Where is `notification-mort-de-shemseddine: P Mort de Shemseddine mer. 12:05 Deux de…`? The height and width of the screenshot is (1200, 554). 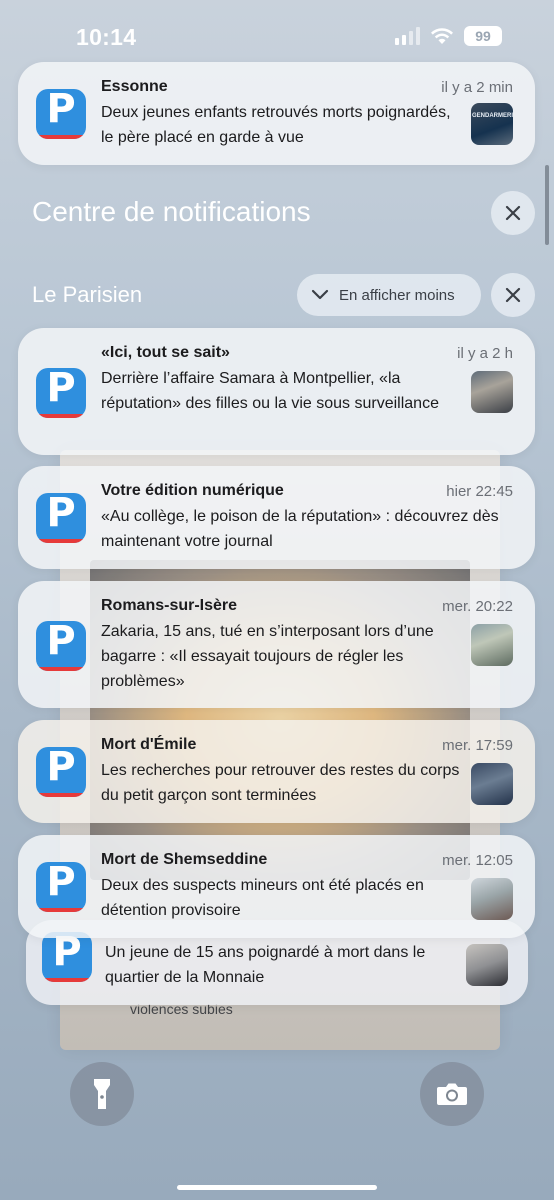
notification-mort-de-shemseddine: P Mort de Shemseddine mer. 12:05 Deux de… is located at coordinates (276, 886).